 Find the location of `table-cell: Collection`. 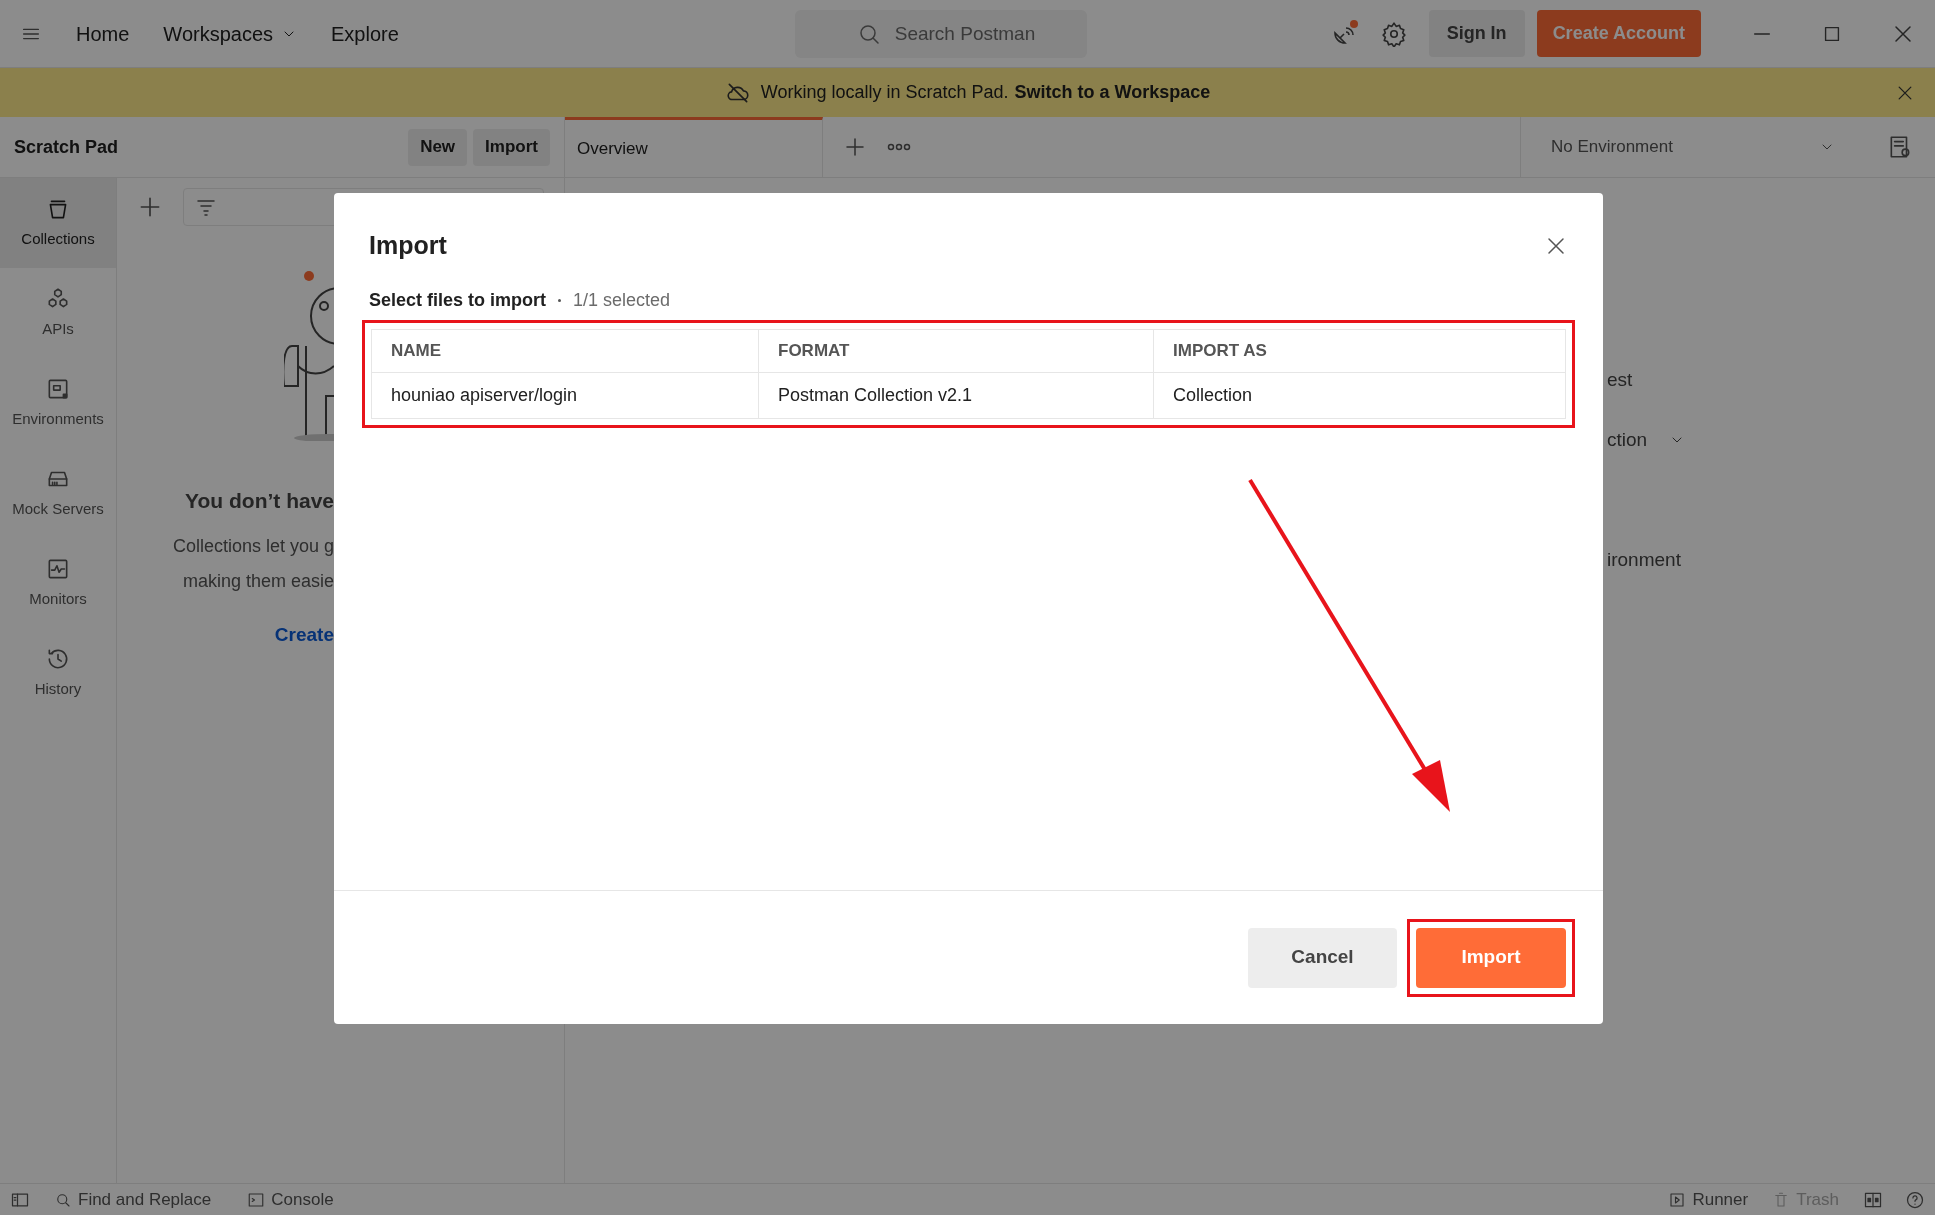

table-cell: Collection is located at coordinates (1359, 395).